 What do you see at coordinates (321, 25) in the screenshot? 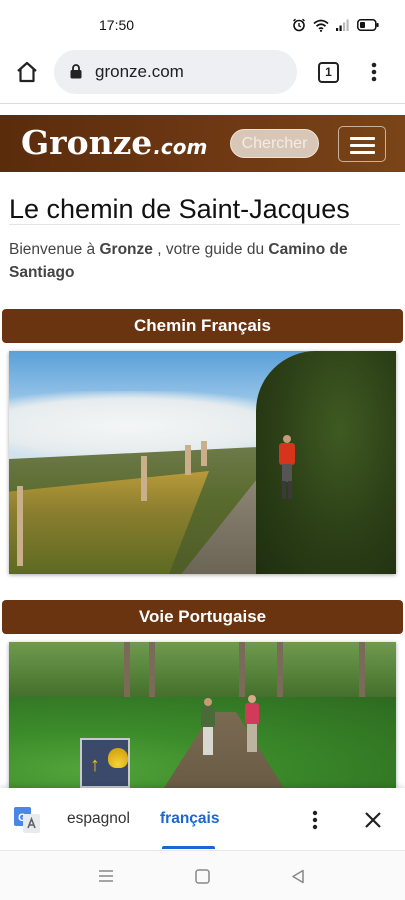
I see `wifi-icon` at bounding box center [321, 25].